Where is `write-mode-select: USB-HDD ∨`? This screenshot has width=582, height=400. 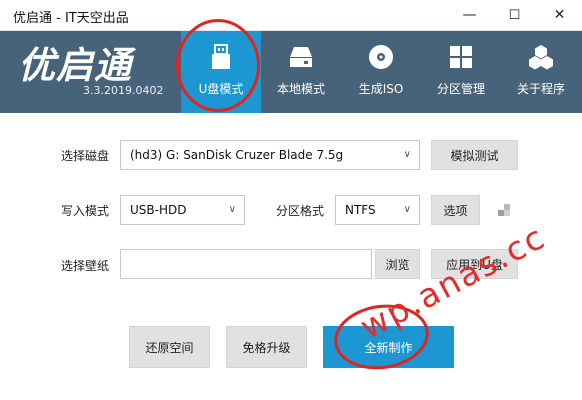
write-mode-select: USB-HDD ∨ is located at coordinates (182, 210).